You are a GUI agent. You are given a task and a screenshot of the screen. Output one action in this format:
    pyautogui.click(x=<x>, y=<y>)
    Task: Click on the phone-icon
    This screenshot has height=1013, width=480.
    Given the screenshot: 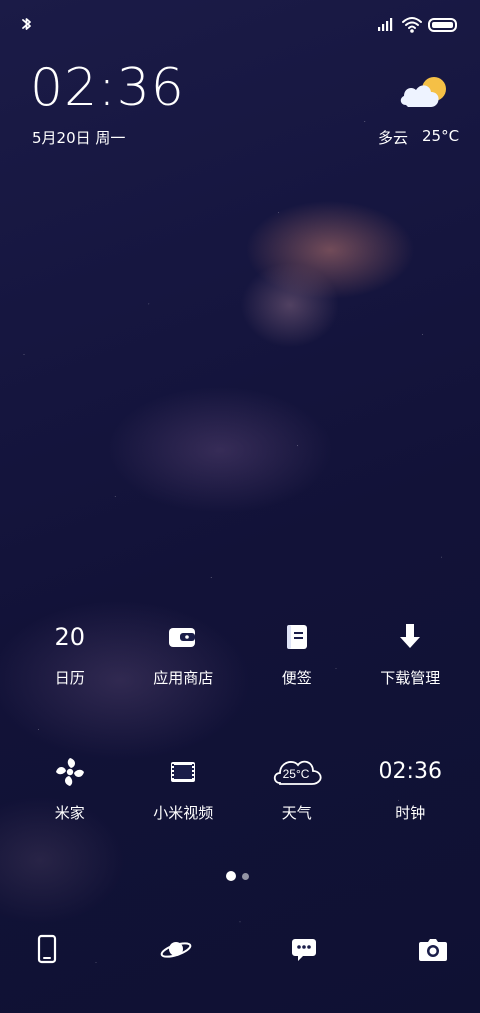 What is the action you would take?
    pyautogui.click(x=47, y=949)
    